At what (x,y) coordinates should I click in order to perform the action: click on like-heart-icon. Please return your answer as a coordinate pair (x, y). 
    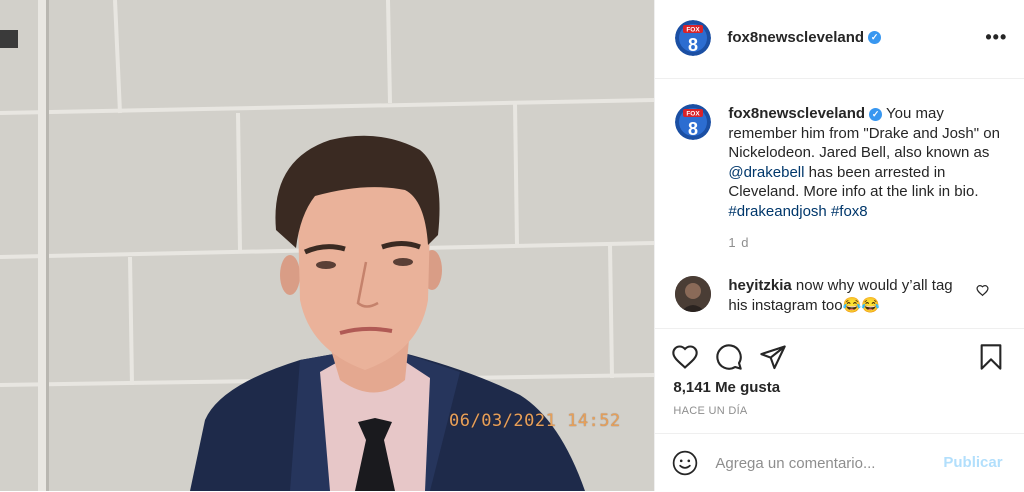
    Looking at the image, I should click on (685, 359).